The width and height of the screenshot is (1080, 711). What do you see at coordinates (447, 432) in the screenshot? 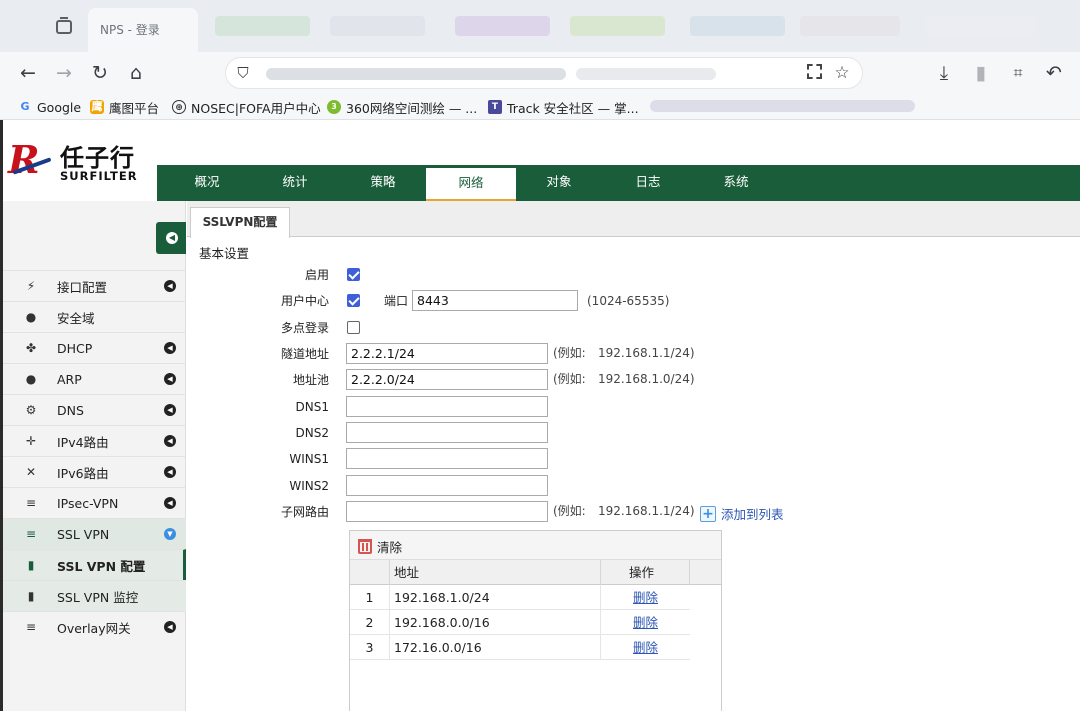
I see `dns2-input` at bounding box center [447, 432].